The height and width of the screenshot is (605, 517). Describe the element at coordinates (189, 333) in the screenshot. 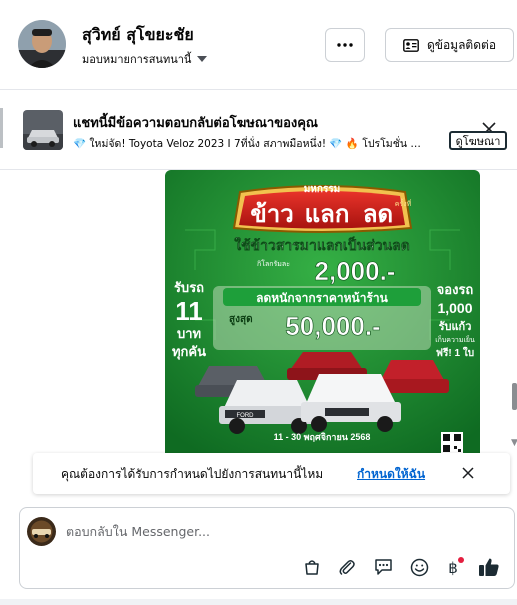

I see `promo-left-line2: บาท` at that location.